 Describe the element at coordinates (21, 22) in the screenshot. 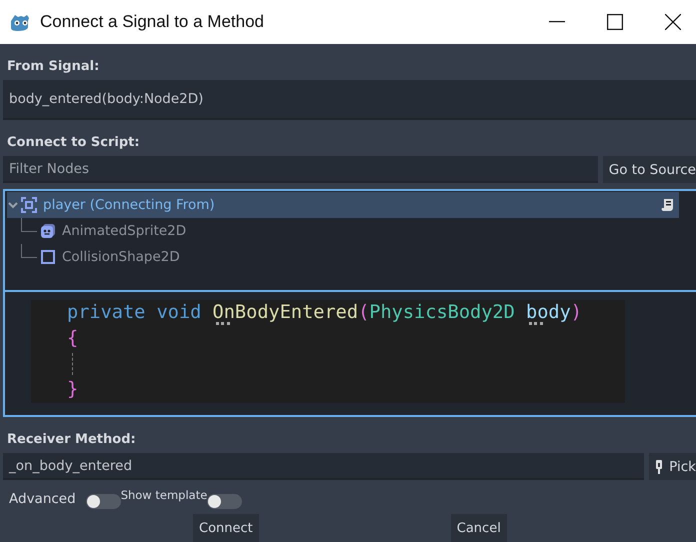

I see `app-logo-icon` at that location.